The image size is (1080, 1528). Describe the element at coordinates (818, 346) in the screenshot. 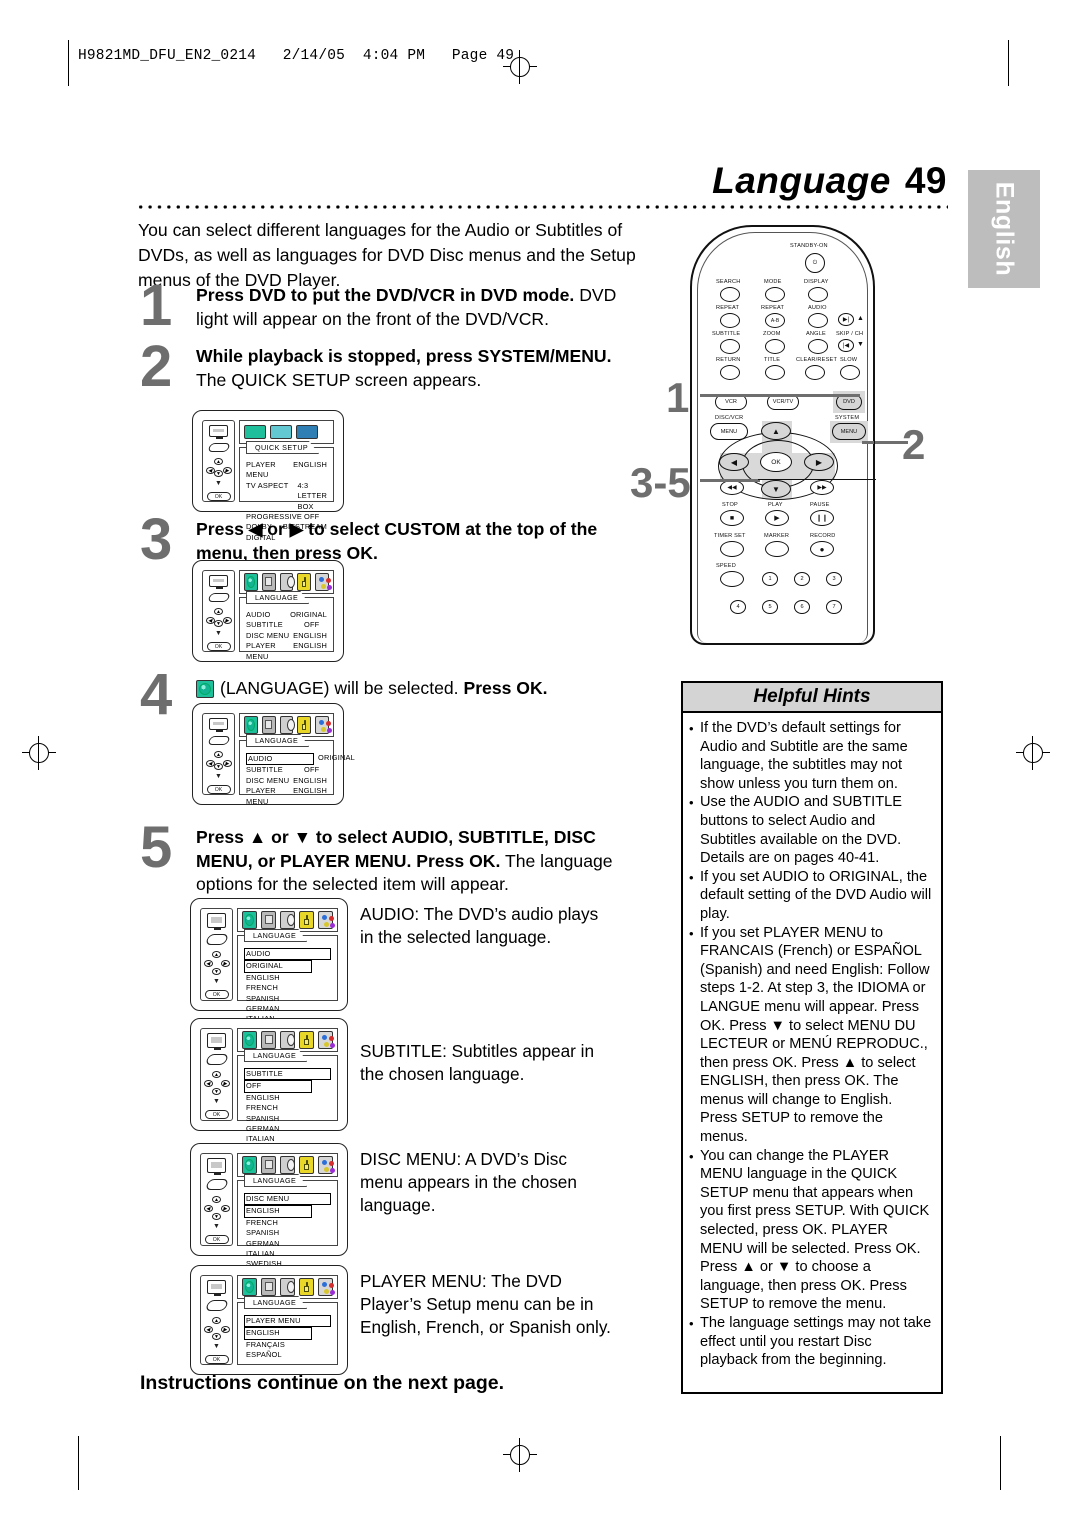

I see `angle-button` at that location.